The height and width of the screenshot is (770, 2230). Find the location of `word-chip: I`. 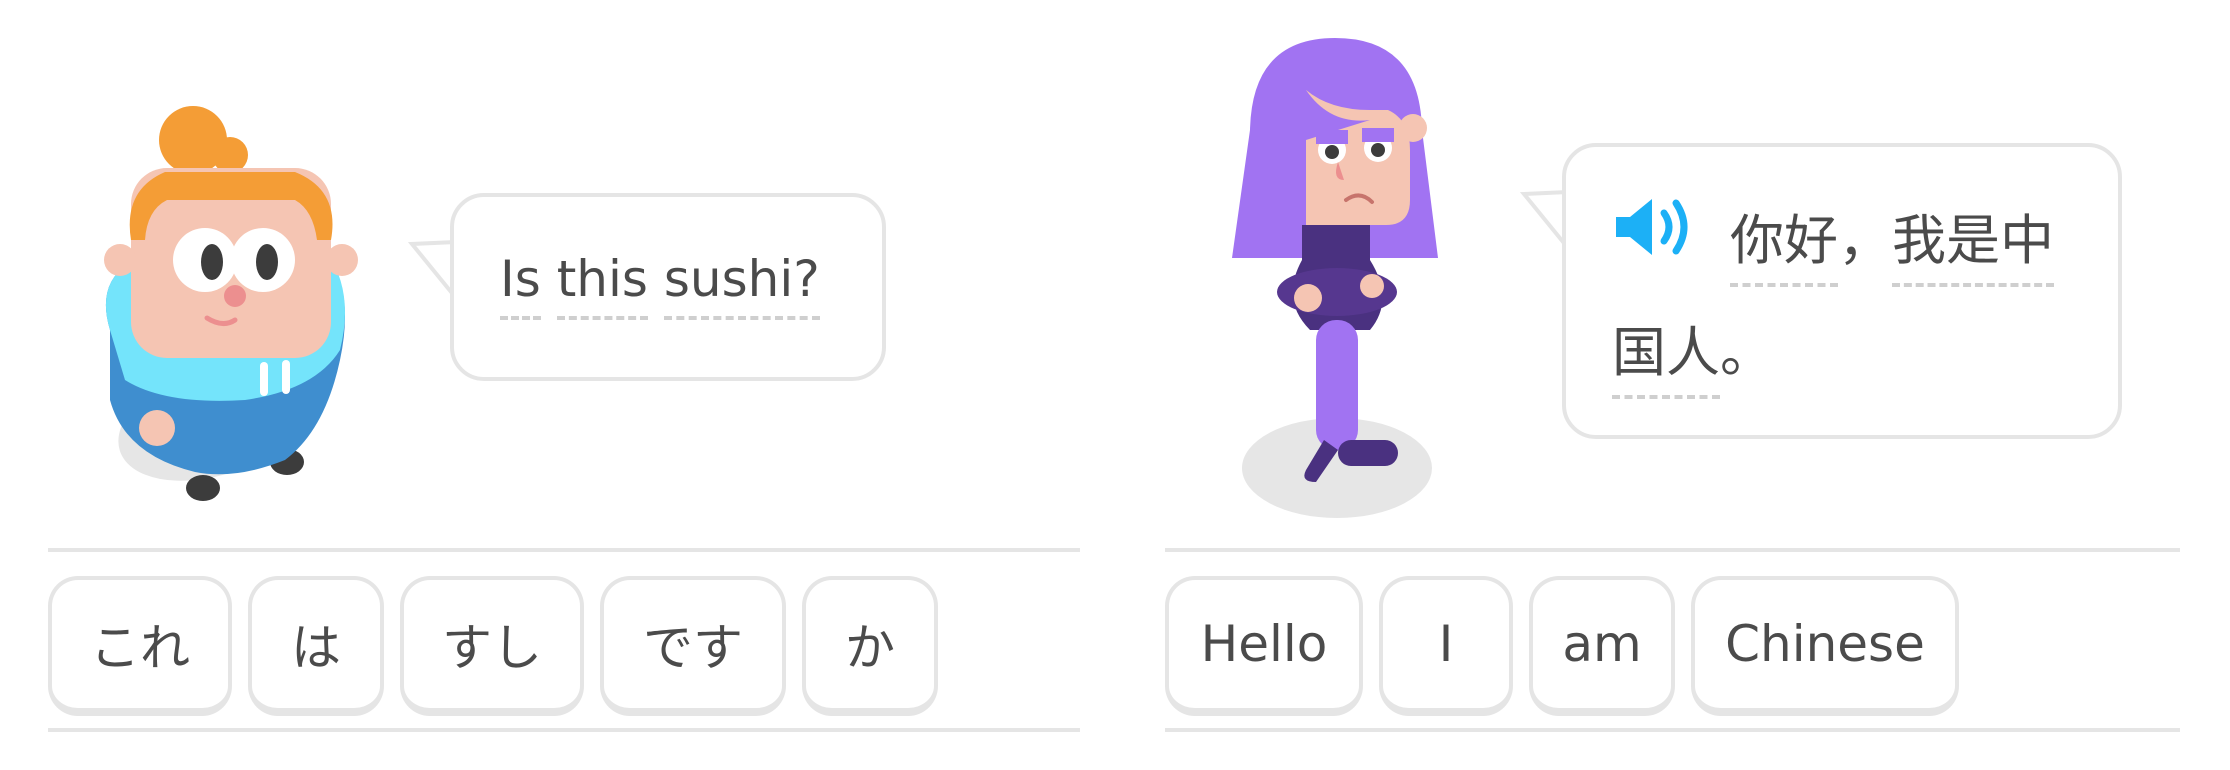

word-chip: I is located at coordinates (1446, 646).